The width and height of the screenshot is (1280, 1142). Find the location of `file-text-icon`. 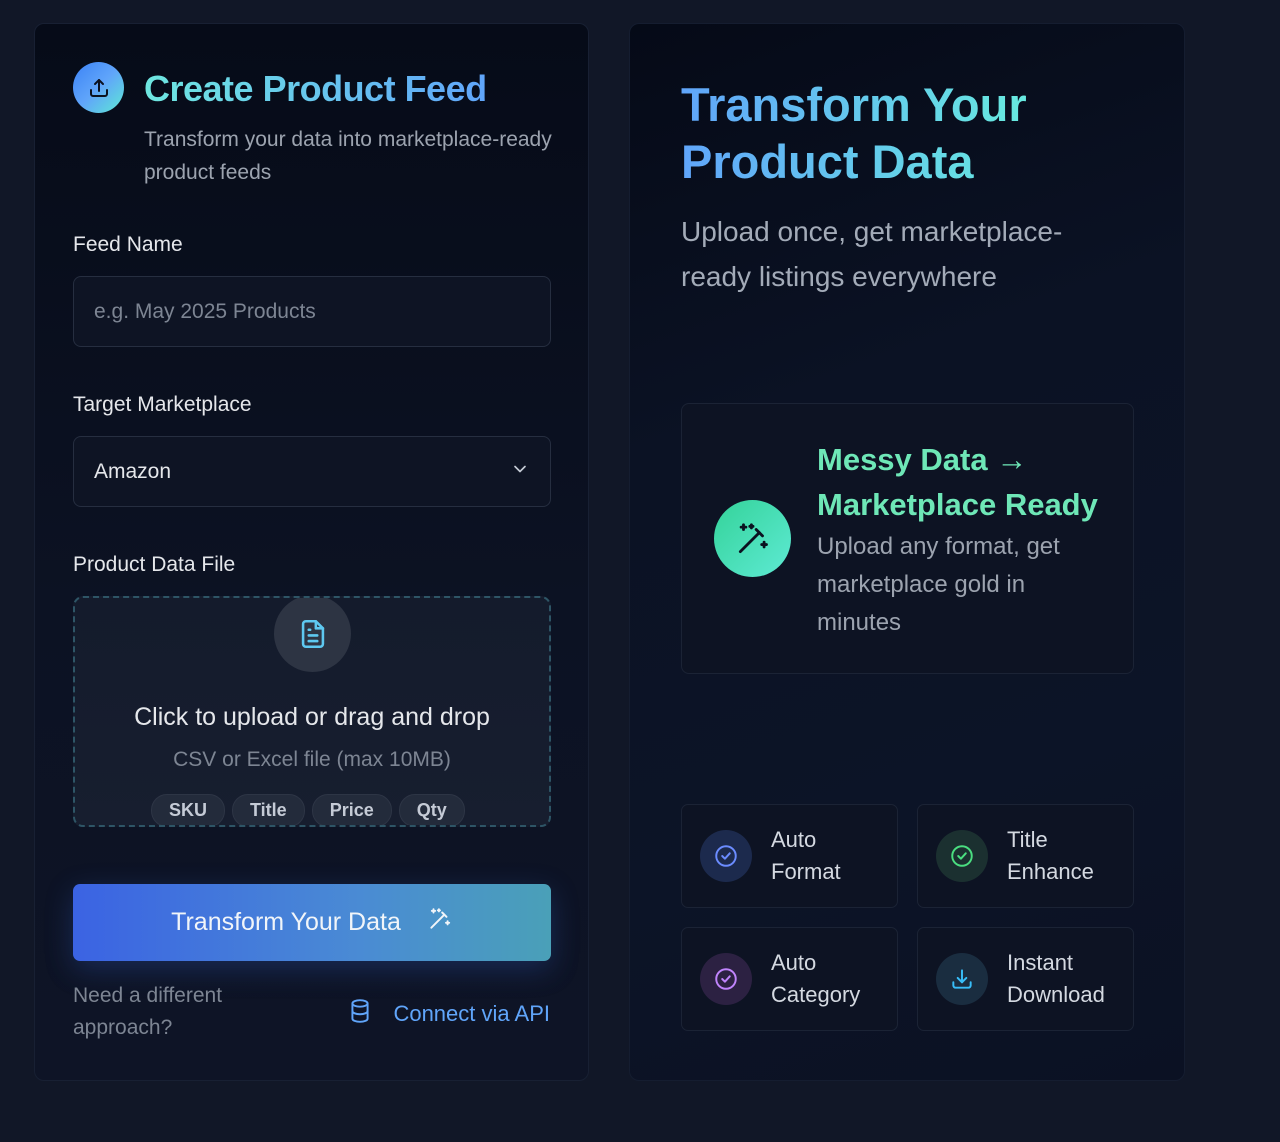

file-text-icon is located at coordinates (312, 635).